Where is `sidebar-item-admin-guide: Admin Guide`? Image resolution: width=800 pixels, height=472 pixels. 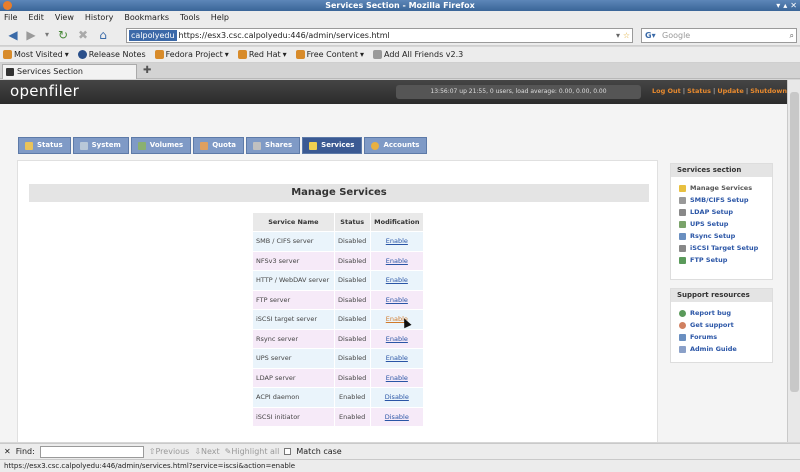
sidebar-item-admin-guide: Admin Guide is located at coordinates (721, 349).